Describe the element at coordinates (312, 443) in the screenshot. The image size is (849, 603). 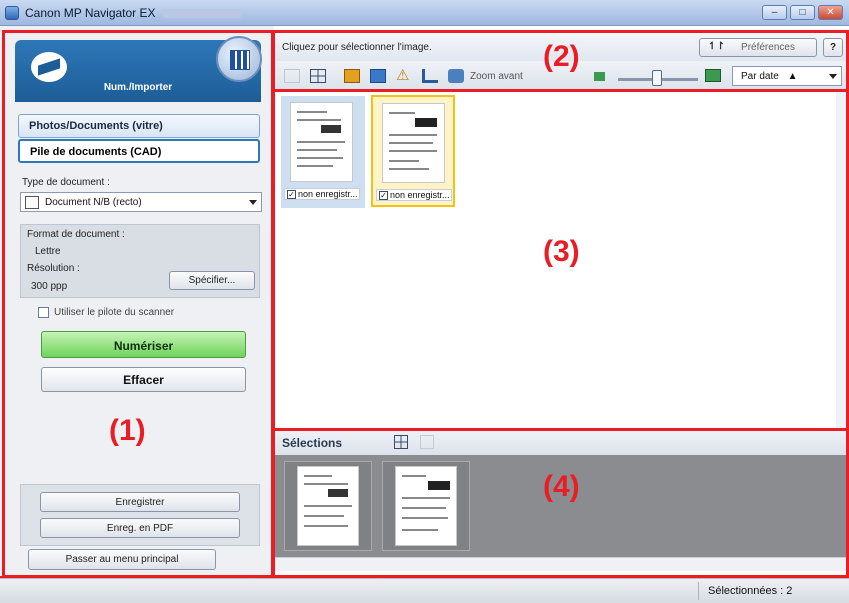
I see `selections-title: Sélections` at that location.